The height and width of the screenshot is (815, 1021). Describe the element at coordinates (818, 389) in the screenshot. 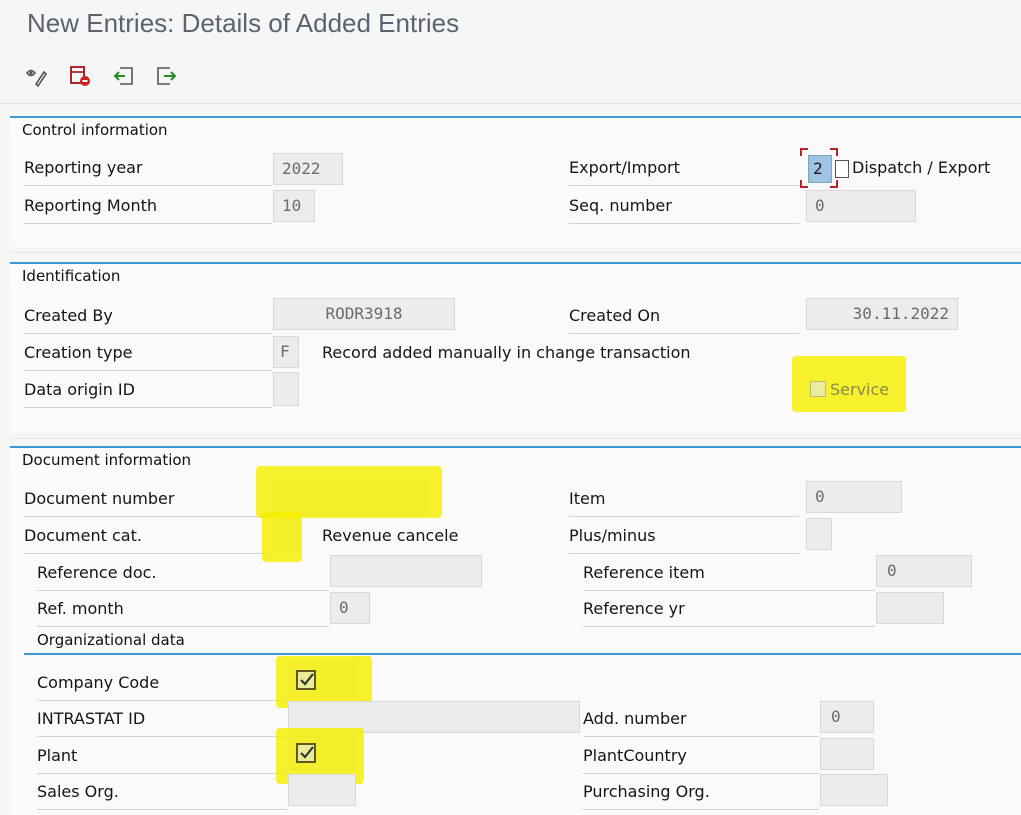

I see `service-checkbox` at that location.